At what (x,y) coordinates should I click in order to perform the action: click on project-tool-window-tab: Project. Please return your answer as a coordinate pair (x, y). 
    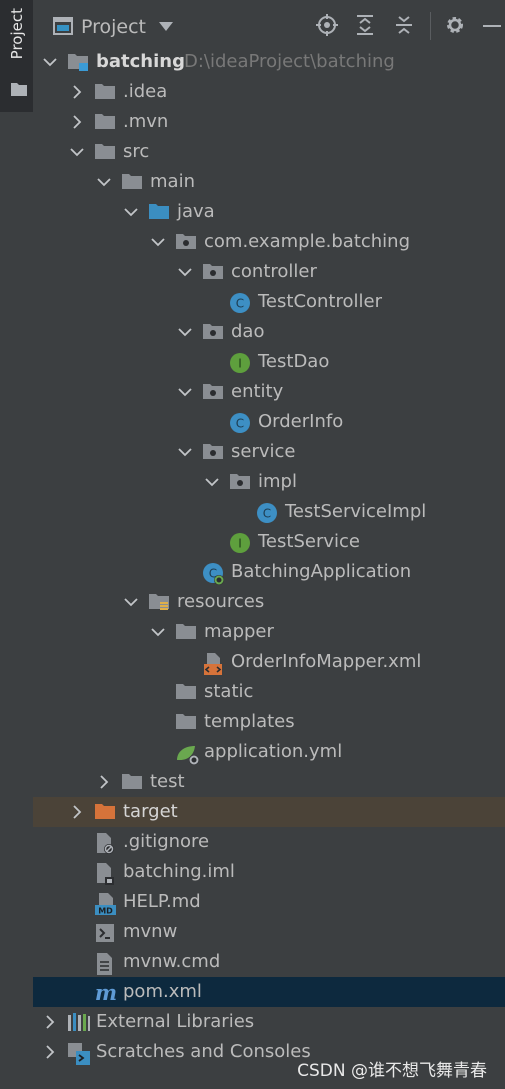
    Looking at the image, I should click on (17, 56).